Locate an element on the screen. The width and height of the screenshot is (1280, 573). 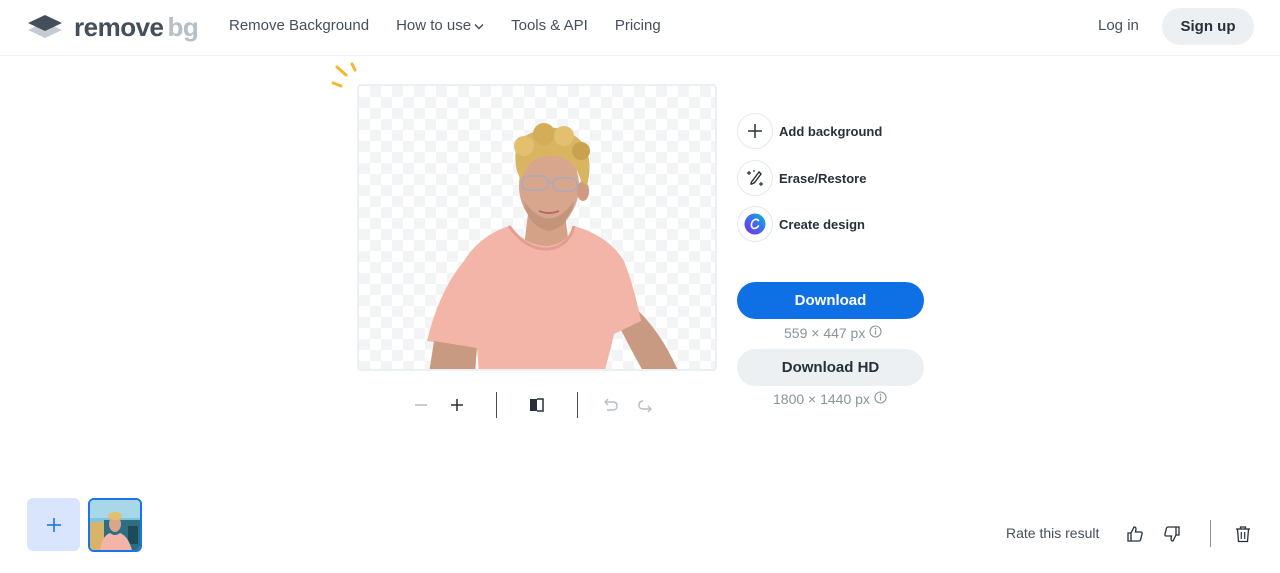
preview-toolbar is located at coordinates (535, 405).